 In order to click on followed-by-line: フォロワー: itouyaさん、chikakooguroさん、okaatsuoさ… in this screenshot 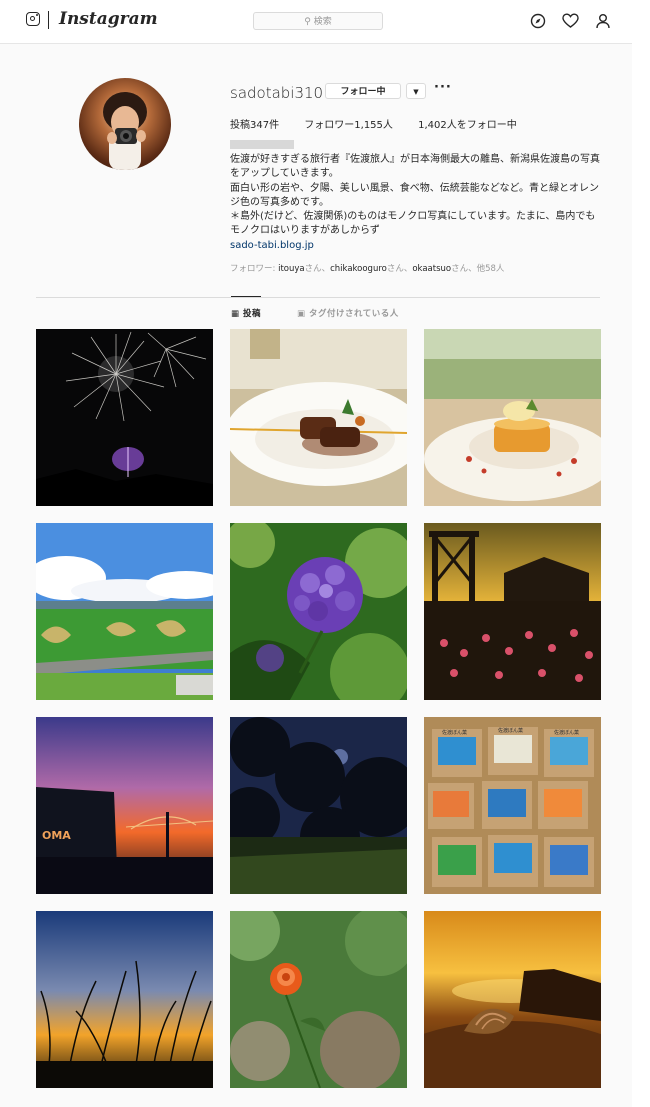, I will do `click(367, 268)`.